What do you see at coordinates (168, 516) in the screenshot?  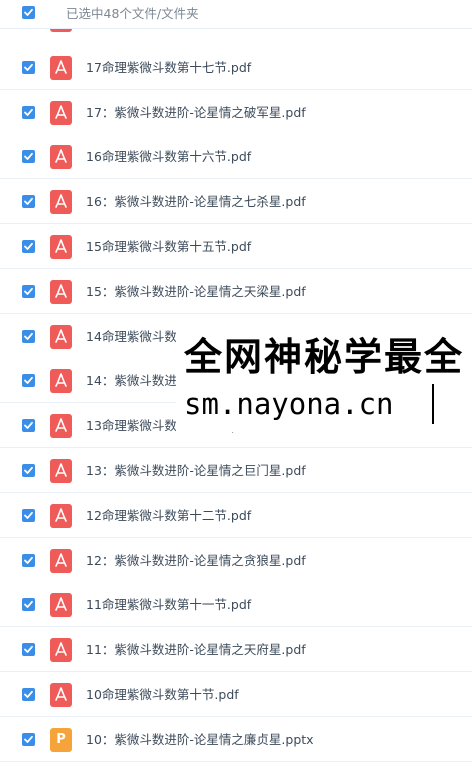 I see `file-name: 12命理紫微斗数第十二节.pdf` at bounding box center [168, 516].